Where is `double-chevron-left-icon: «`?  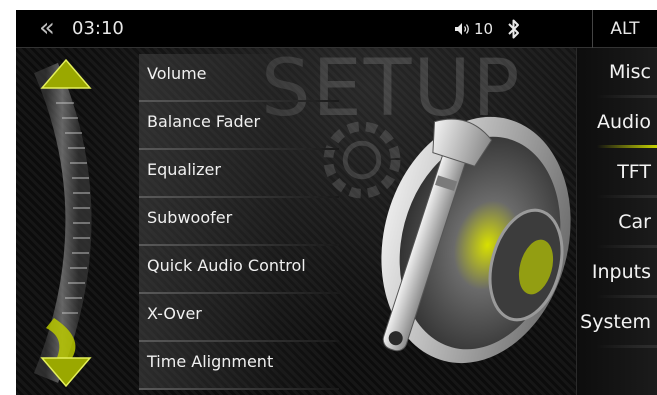 double-chevron-left-icon: « is located at coordinates (47, 28).